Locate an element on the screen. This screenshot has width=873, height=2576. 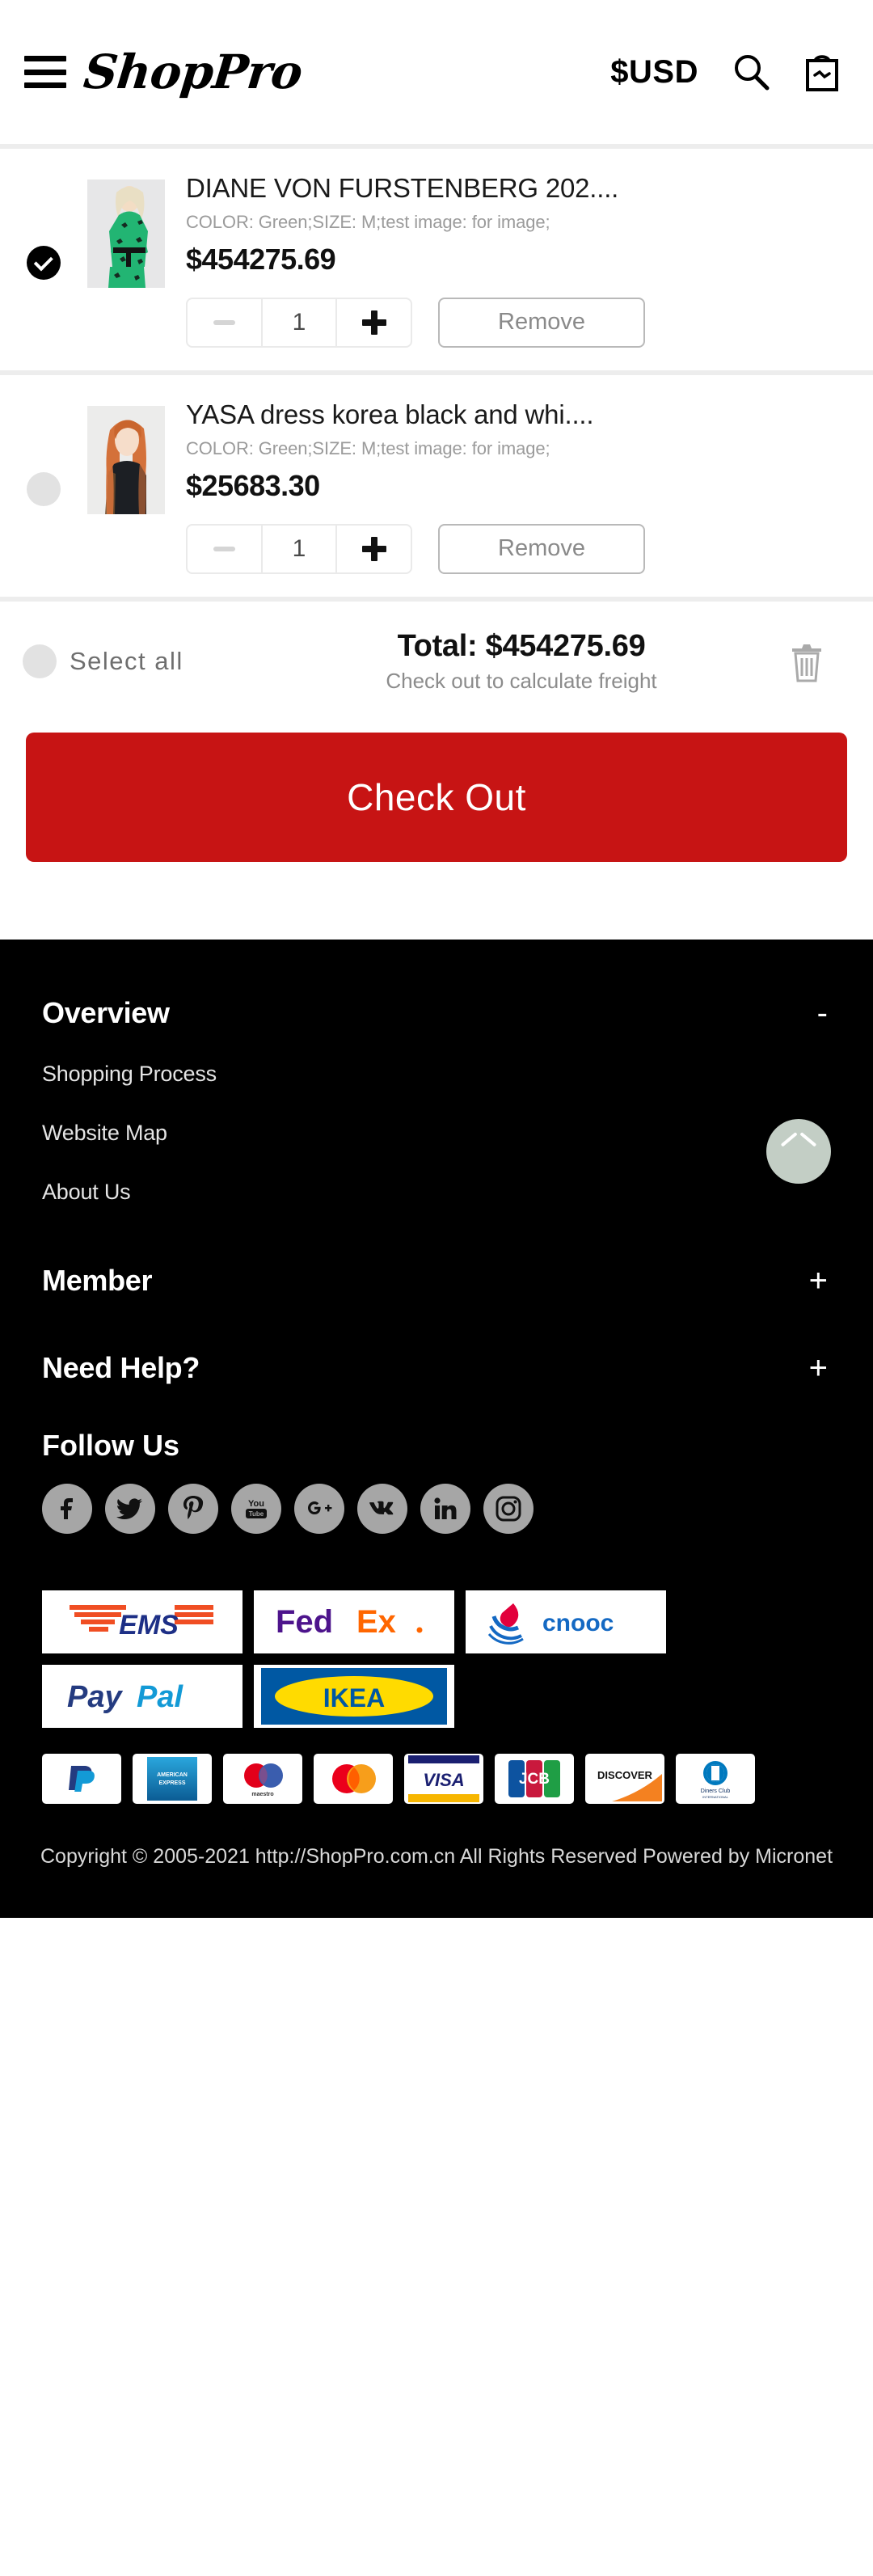
scroll-to-top-button is located at coordinates (799, 1151).